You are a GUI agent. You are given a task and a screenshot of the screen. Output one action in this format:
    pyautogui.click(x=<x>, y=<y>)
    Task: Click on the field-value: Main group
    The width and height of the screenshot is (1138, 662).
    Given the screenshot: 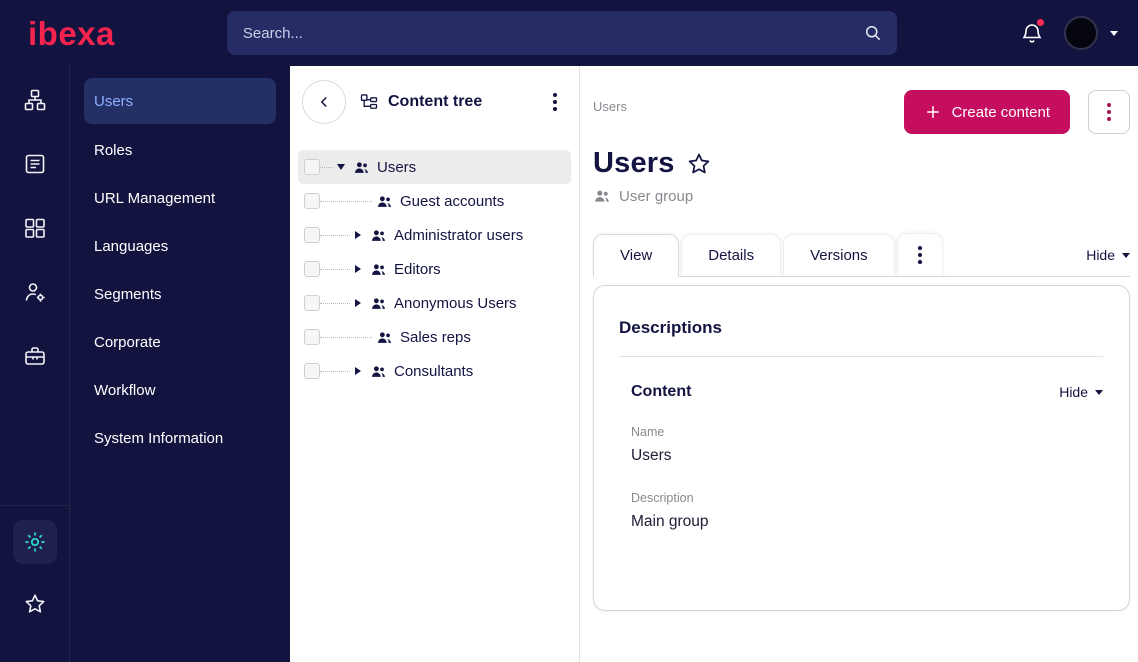 What is the action you would take?
    pyautogui.click(x=670, y=521)
    